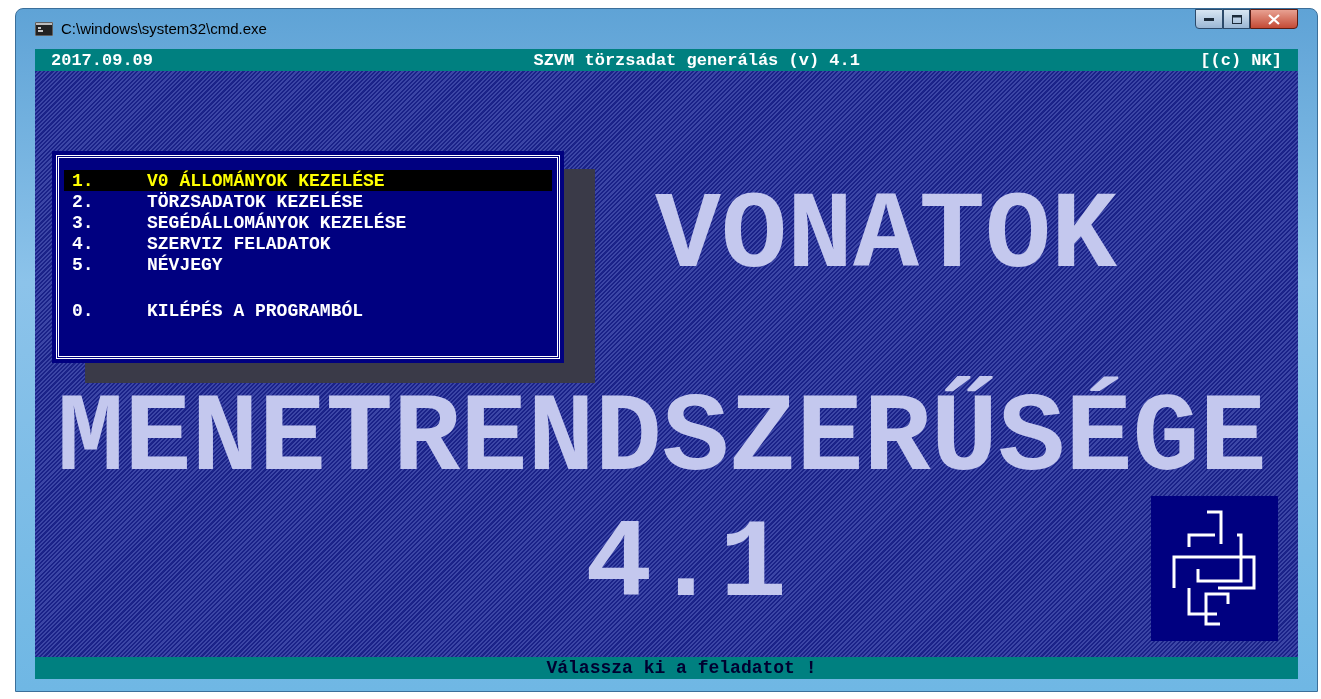 The width and height of the screenshot is (1321, 699). What do you see at coordinates (308, 243) in the screenshot?
I see `menu-item: 4. SZERVIZ FELADATOK` at bounding box center [308, 243].